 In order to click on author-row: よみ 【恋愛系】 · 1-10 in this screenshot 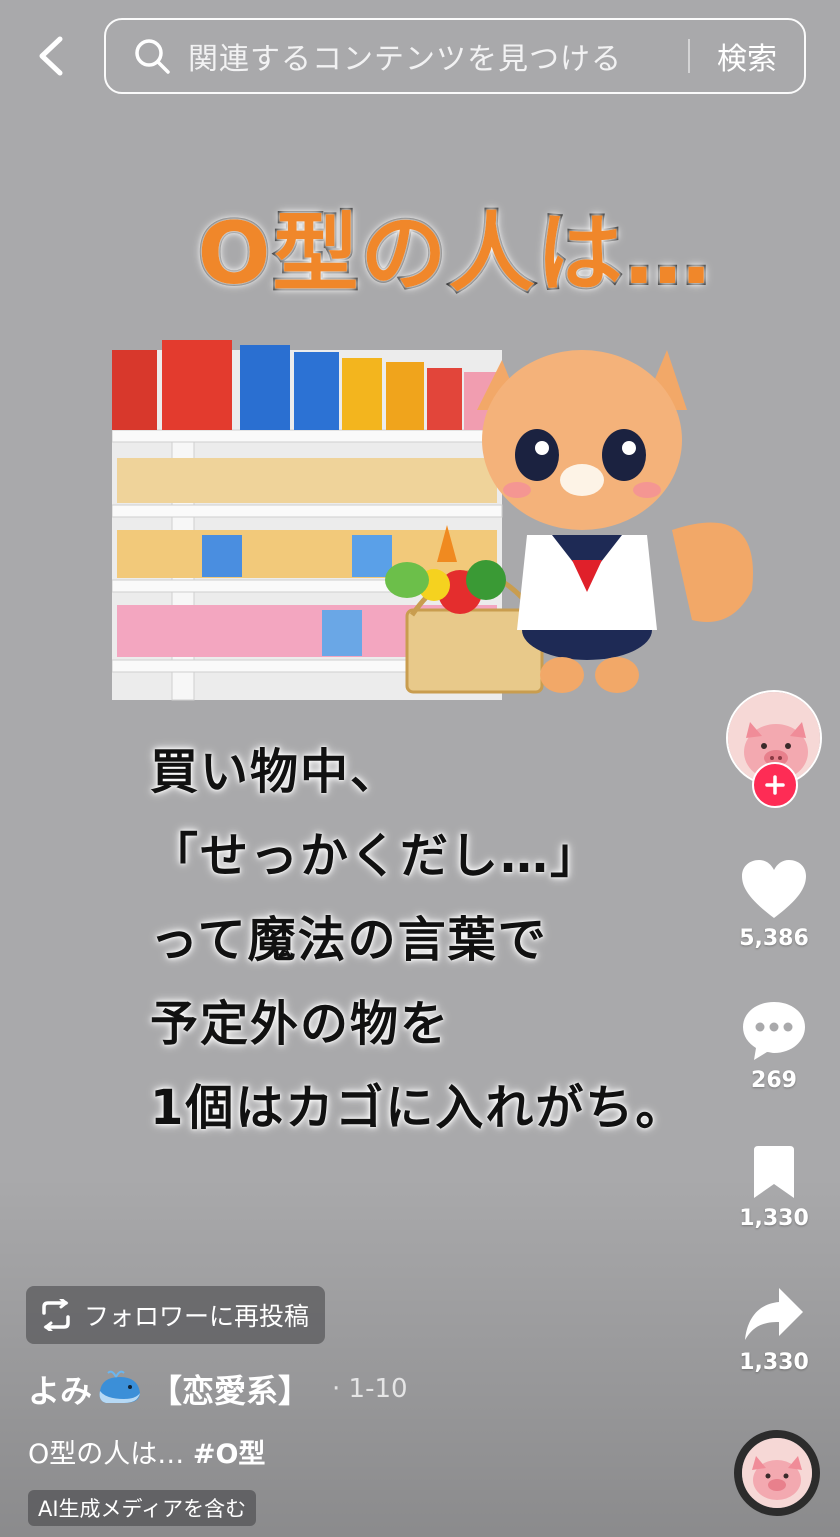, I will do `click(218, 1389)`.